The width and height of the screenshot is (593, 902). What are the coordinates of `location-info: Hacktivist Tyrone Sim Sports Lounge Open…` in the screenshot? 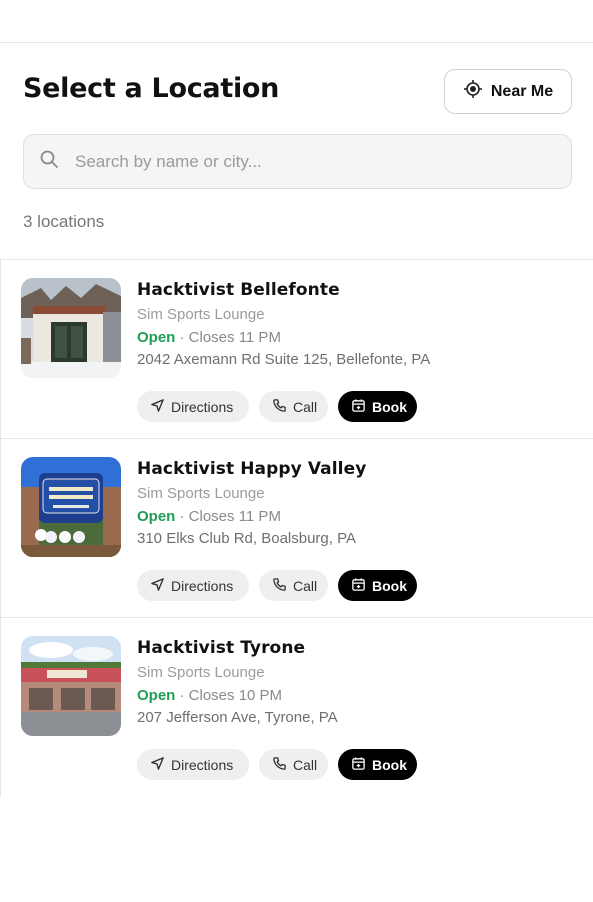 It's located at (237, 682).